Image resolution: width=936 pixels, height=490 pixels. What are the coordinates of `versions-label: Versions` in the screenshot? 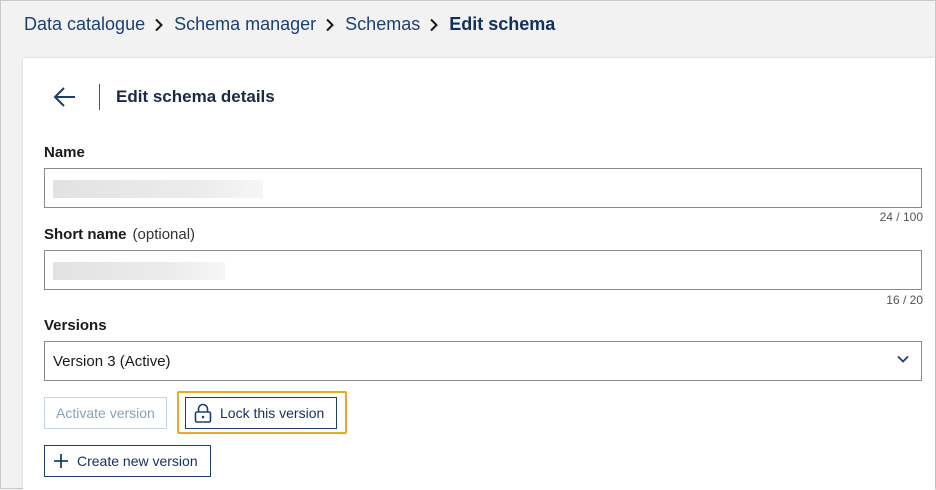 It's located at (75, 325).